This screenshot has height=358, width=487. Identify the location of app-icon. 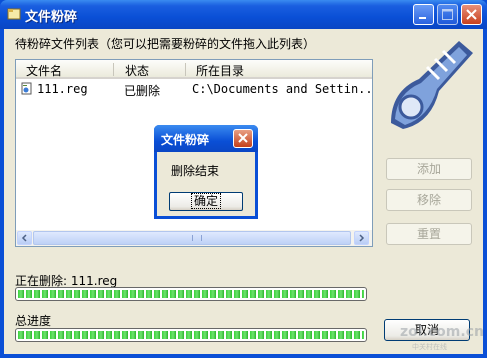
(14, 14).